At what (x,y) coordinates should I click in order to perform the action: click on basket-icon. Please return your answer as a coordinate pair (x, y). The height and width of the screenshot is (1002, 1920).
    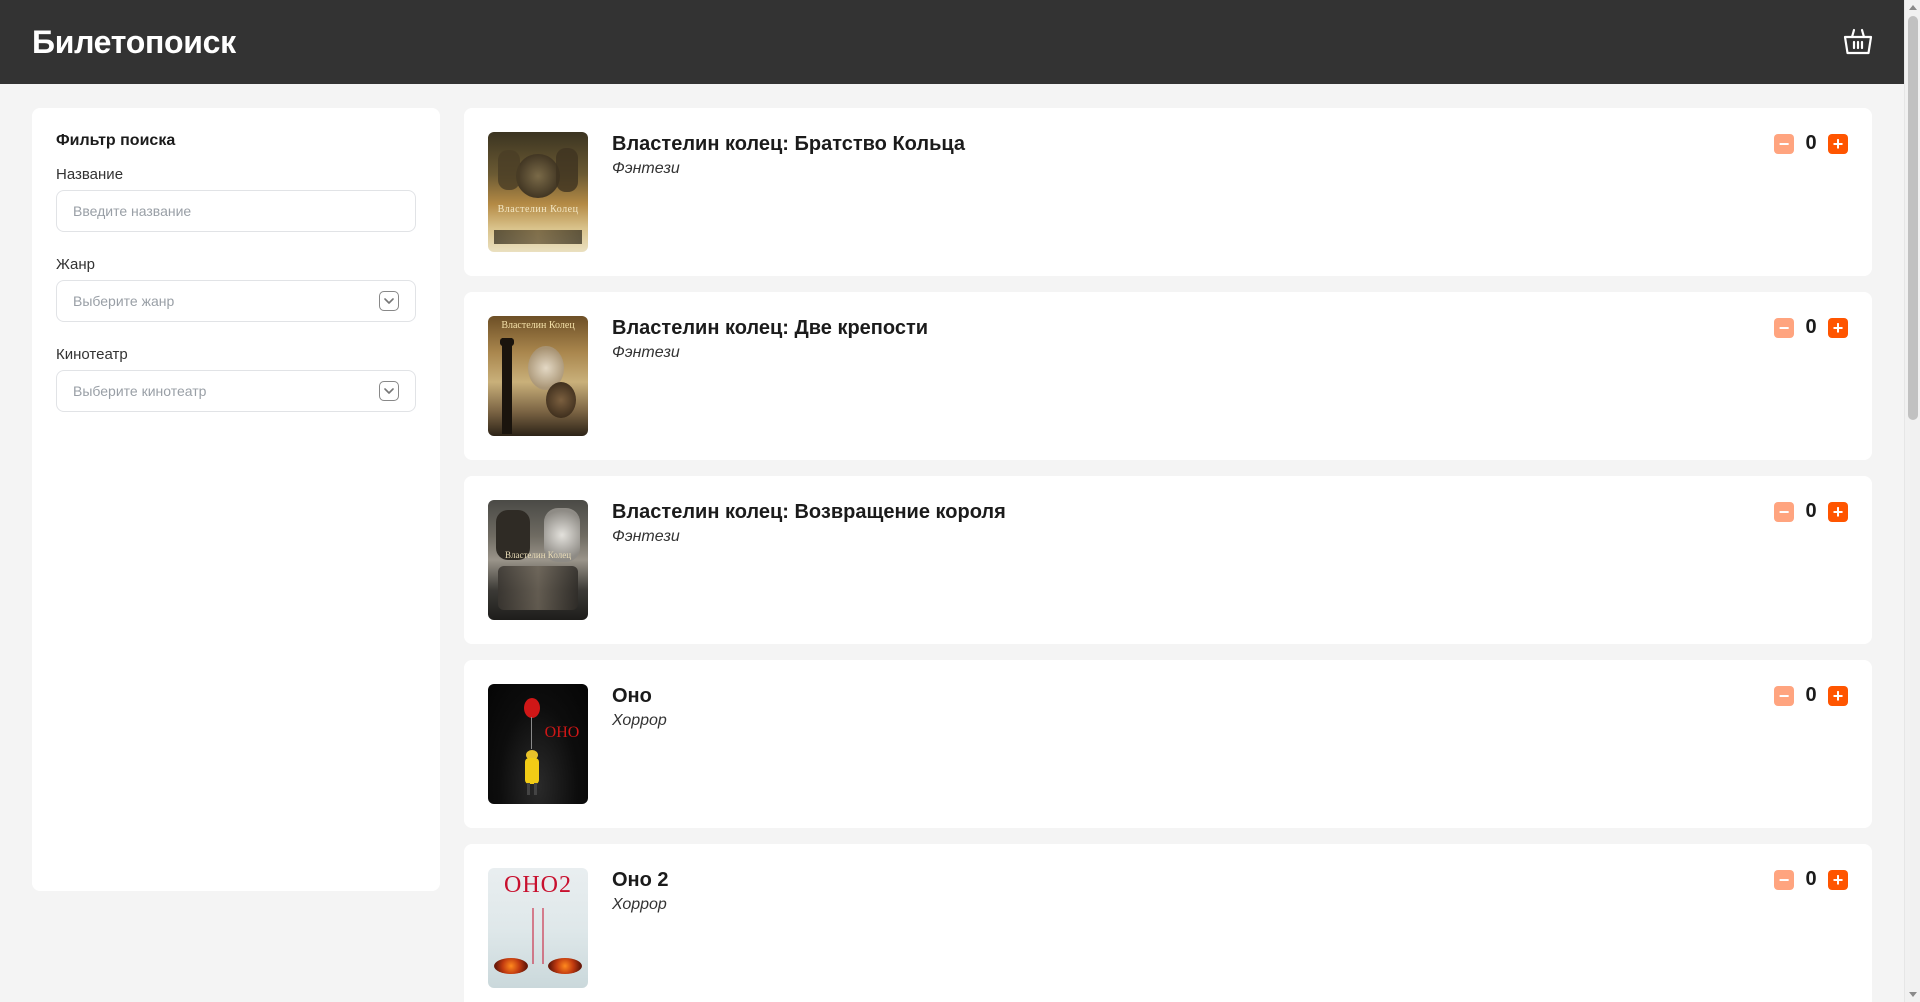
    Looking at the image, I should click on (1858, 41).